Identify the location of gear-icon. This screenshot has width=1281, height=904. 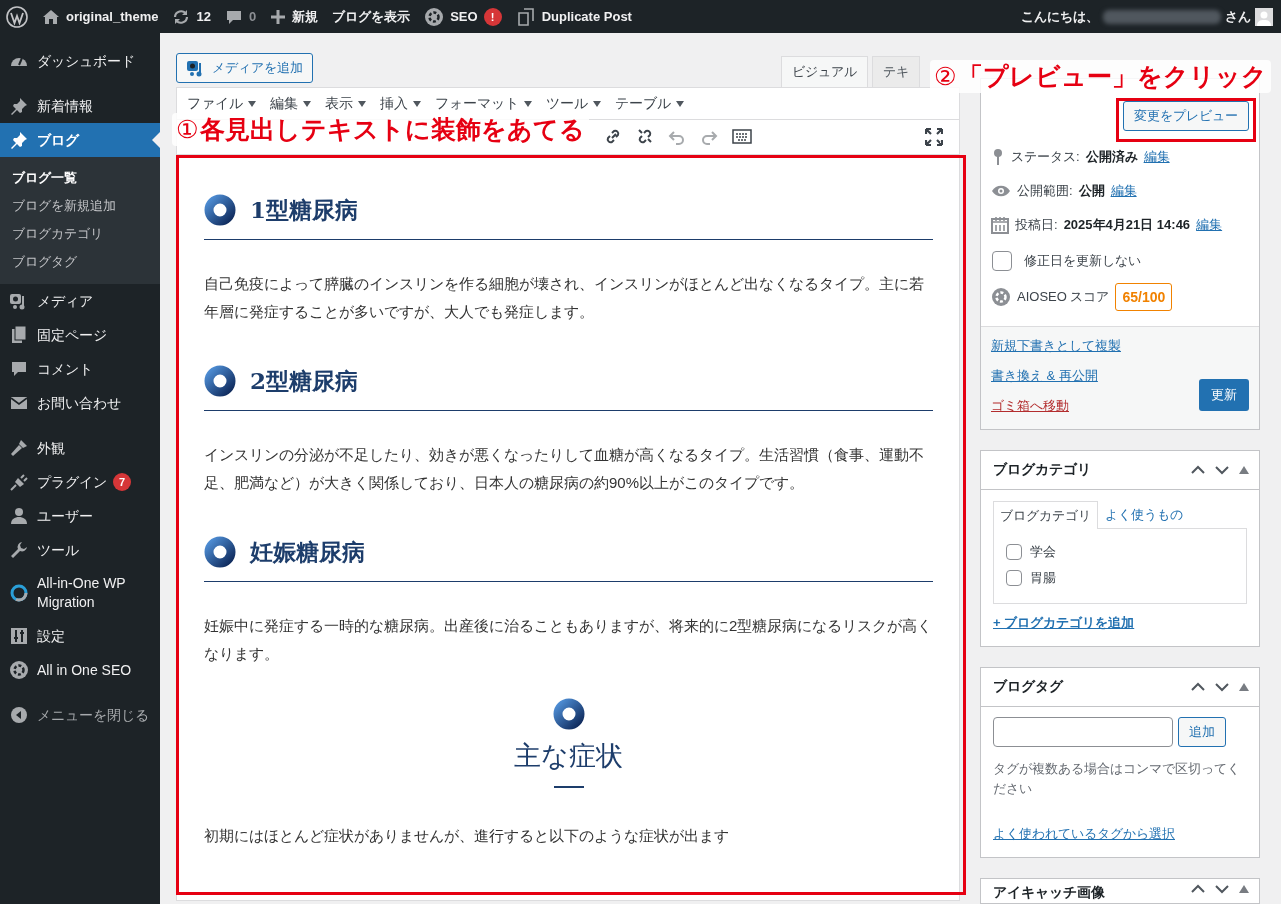
(19, 670).